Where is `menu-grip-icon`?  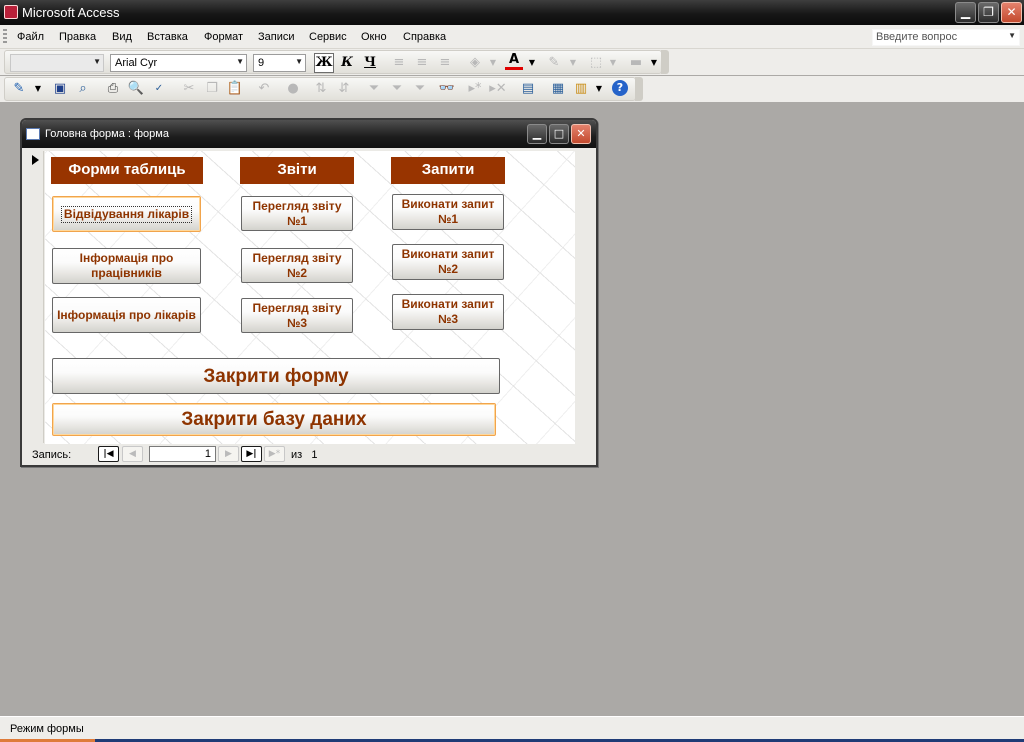
menu-grip-icon is located at coordinates (5, 37).